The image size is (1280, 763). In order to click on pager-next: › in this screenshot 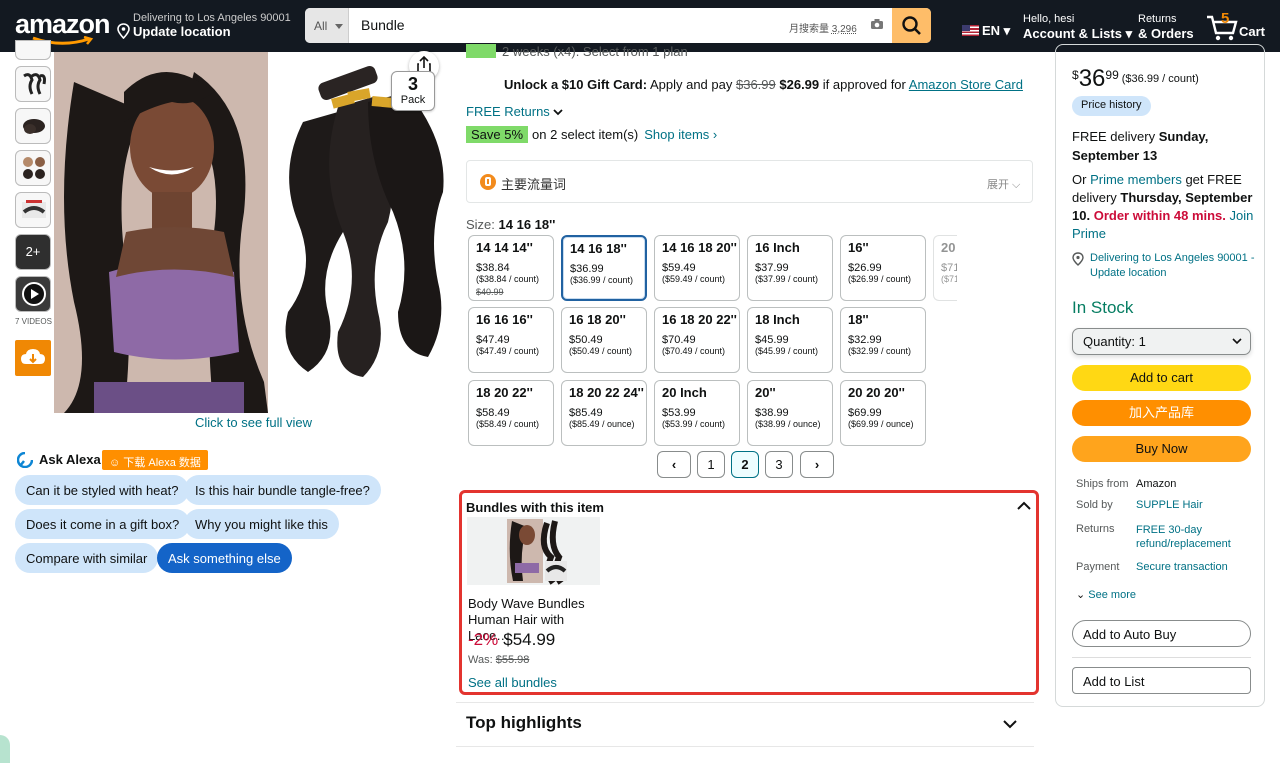, I will do `click(817, 464)`.